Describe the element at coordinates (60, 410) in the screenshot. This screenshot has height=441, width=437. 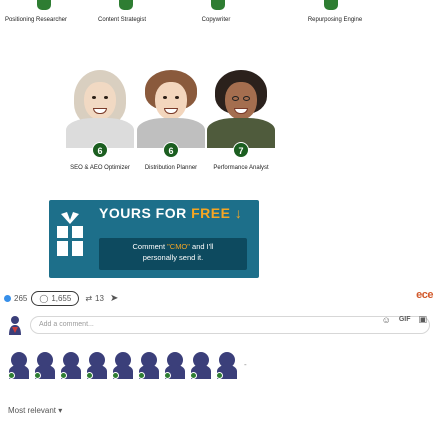
I see `chevron-down-icon: ▾` at that location.